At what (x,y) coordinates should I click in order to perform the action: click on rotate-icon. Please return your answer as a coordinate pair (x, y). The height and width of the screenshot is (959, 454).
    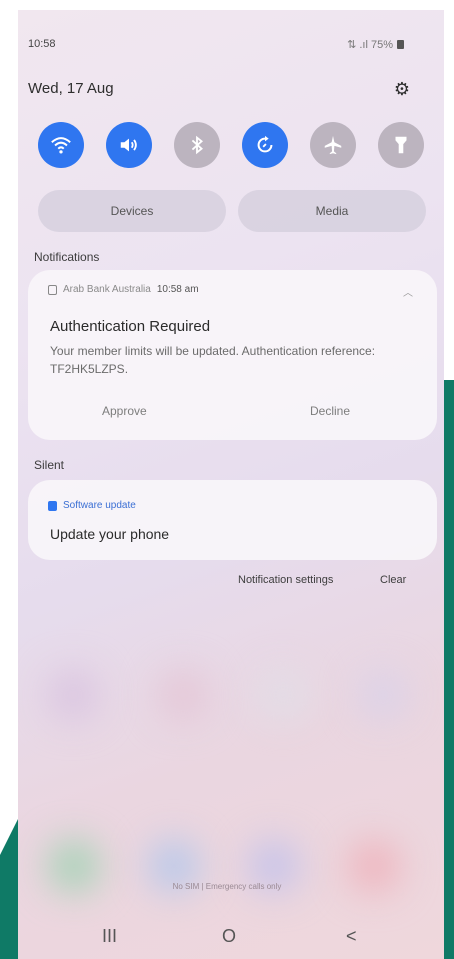
    Looking at the image, I should click on (265, 144).